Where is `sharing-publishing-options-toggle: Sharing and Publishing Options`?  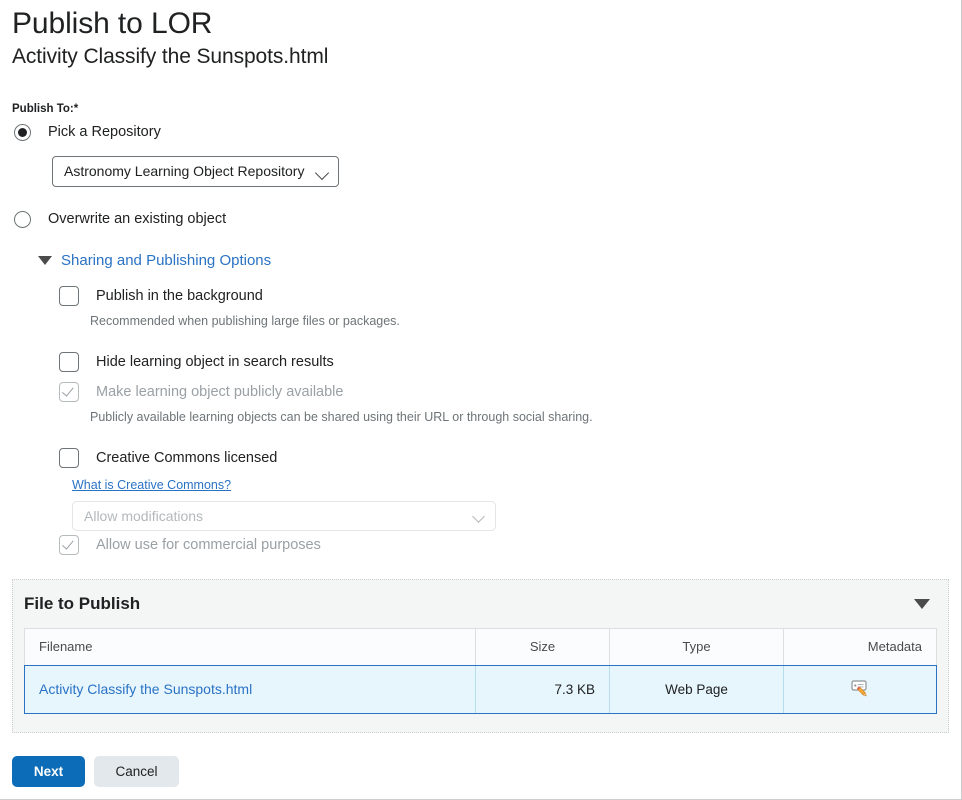 sharing-publishing-options-toggle: Sharing and Publishing Options is located at coordinates (493, 260).